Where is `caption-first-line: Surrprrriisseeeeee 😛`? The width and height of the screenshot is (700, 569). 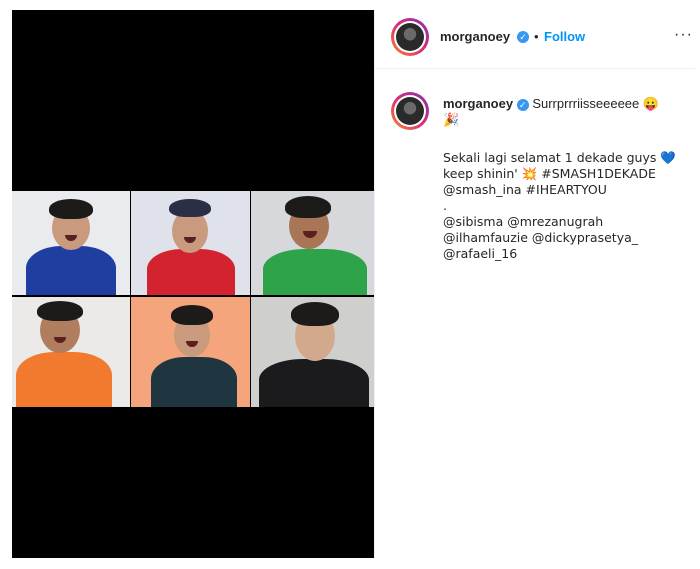 caption-first-line: Surrprrriisseeeeee 😛 is located at coordinates (596, 103).